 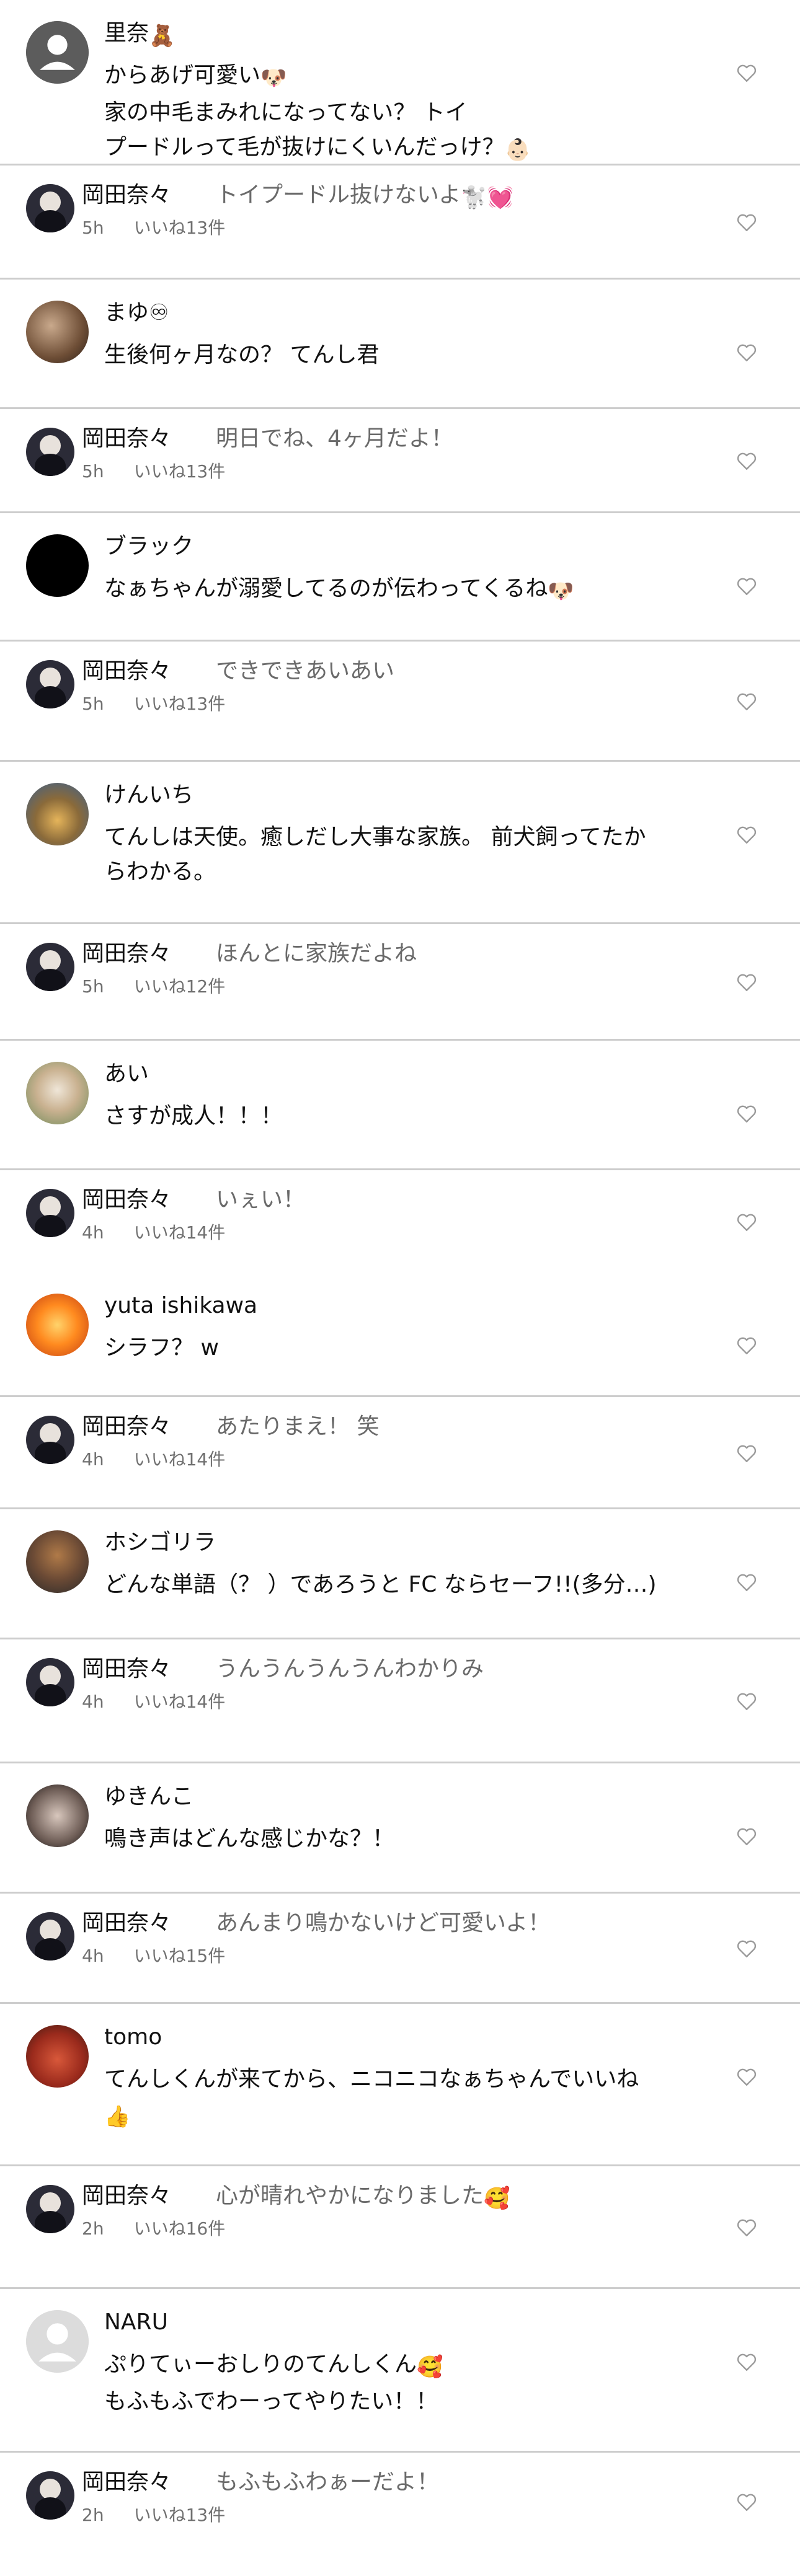 I want to click on comment-row: NARU ぷりてぃーおしりのてんしくん🥰 もふもふでわーってやりたい！！, so click(x=400, y=2369).